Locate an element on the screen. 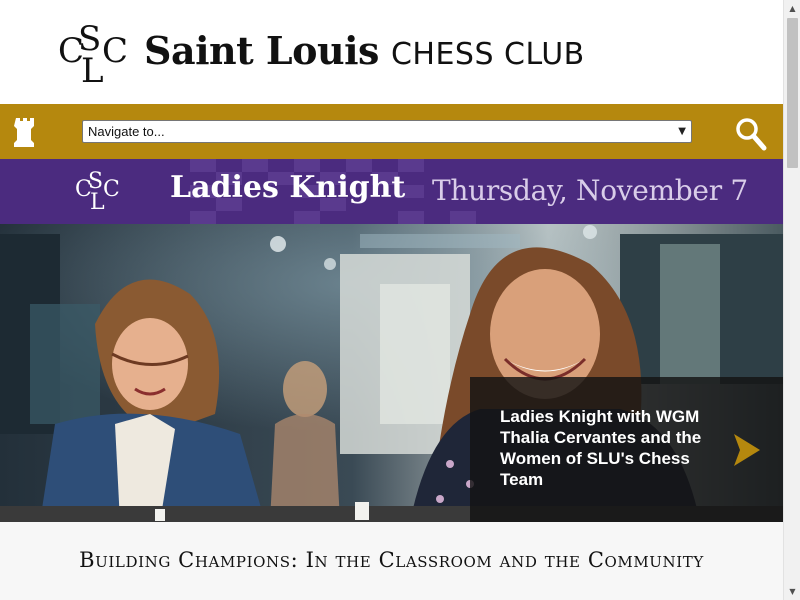 This screenshot has height=600, width=800. banner-date: Thursday, November 7 is located at coordinates (590, 190).